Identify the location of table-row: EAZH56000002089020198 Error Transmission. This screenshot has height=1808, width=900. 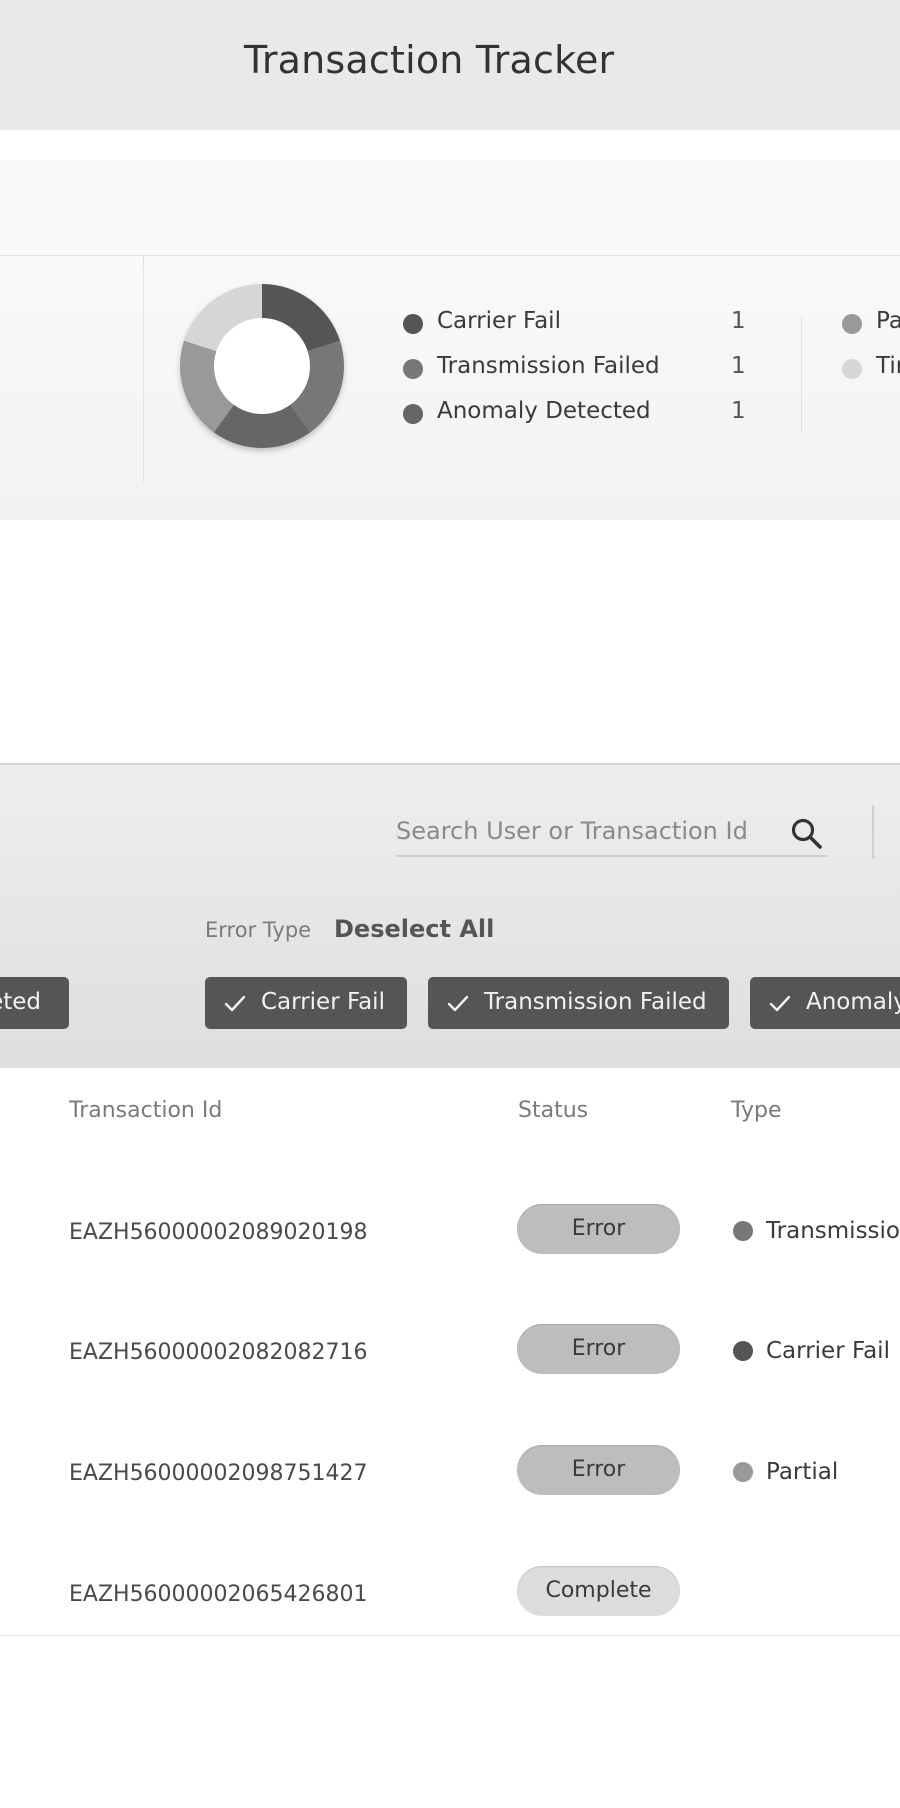
(450, 1240).